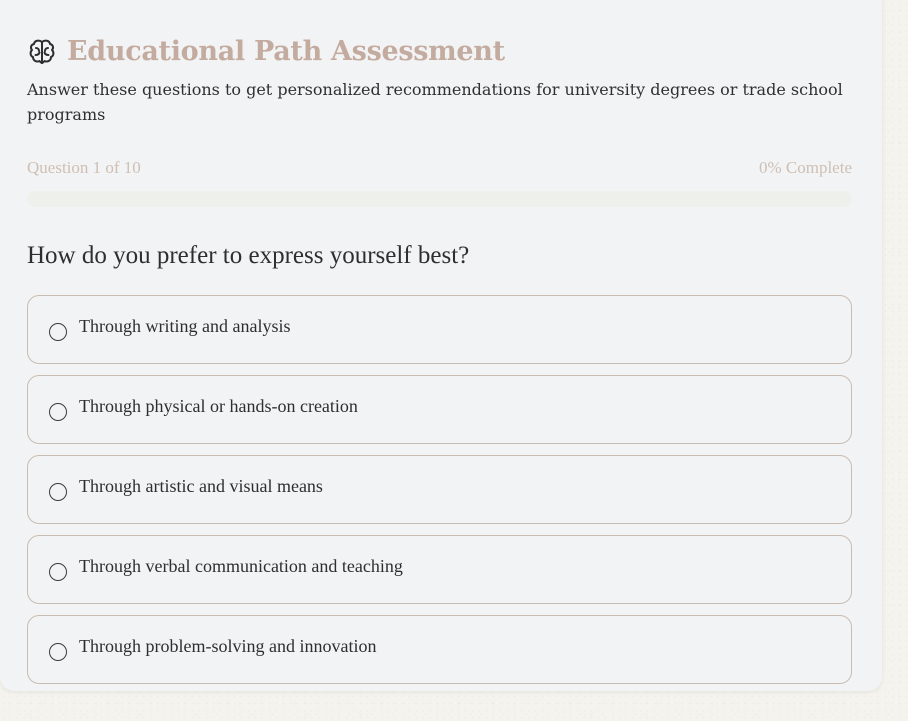 The height and width of the screenshot is (721, 908). I want to click on brain-icon, so click(42, 52).